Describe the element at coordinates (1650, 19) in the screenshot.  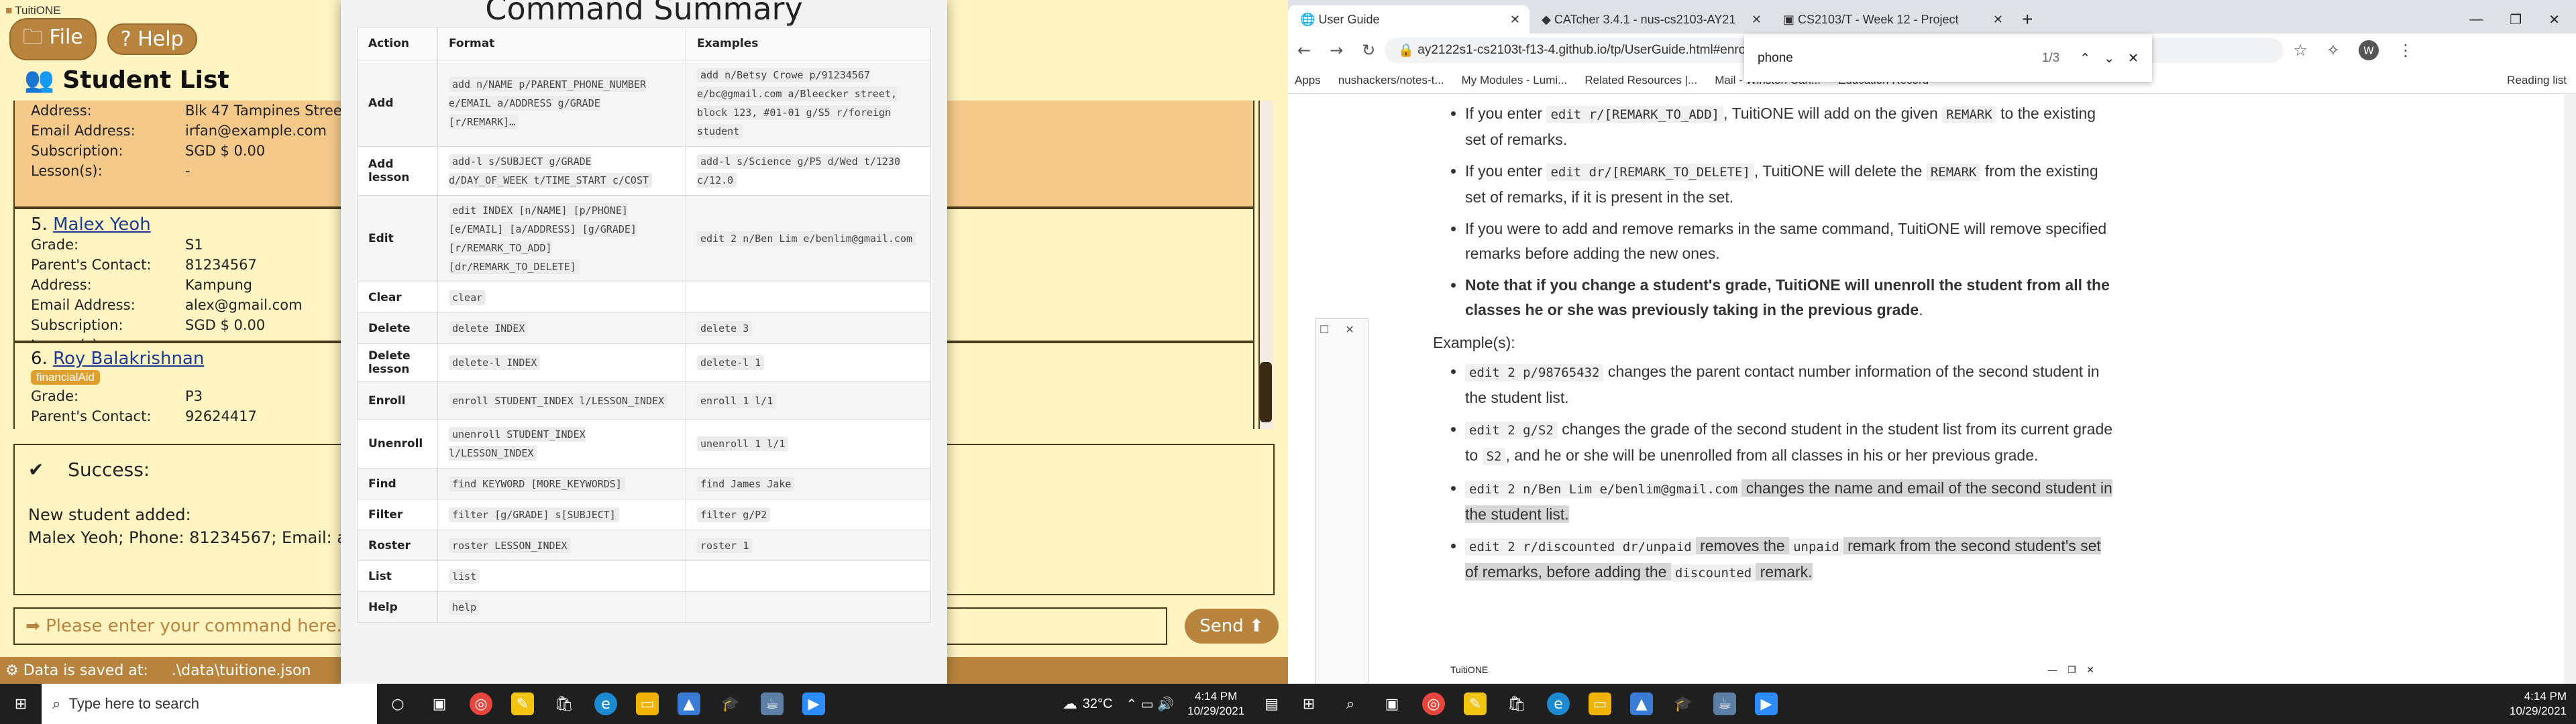
I see `tab-catcher: ◆ CATcher 3.4.1 - nus-cs2103-AY2122 ✕` at that location.